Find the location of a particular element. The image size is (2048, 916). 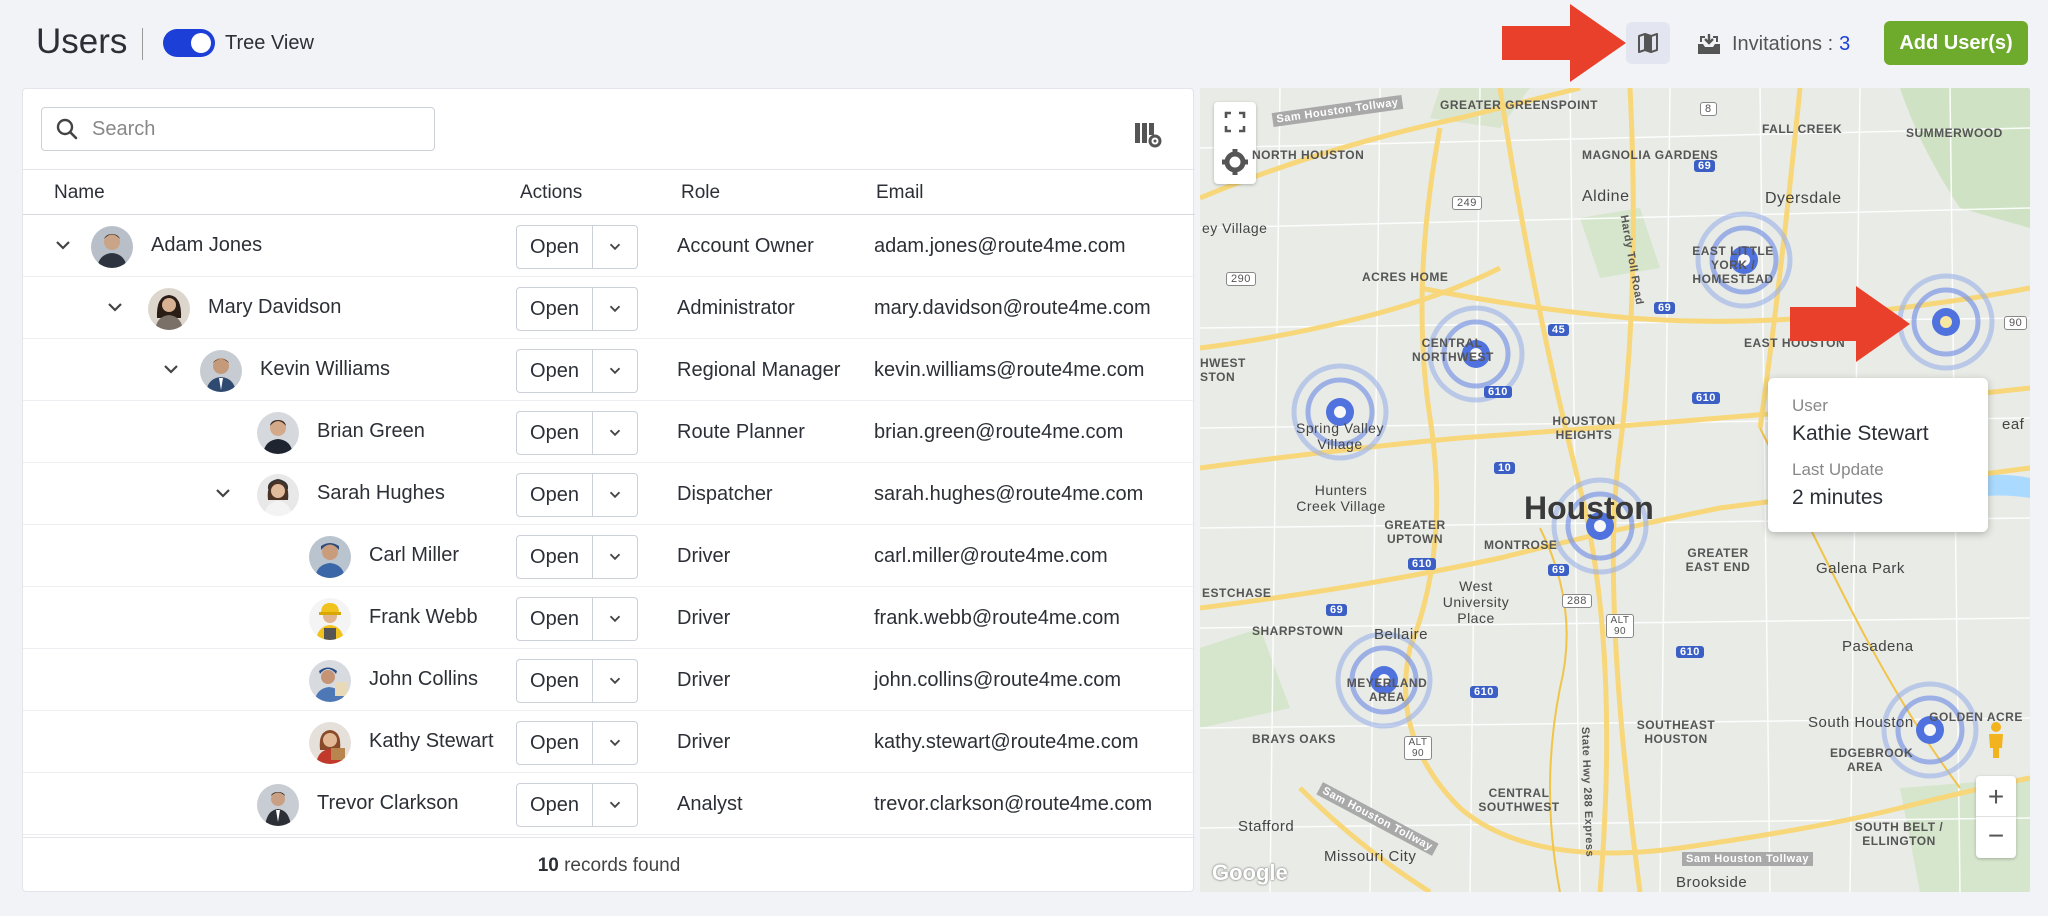

user-email: trevor.clarkson@route4me.com is located at coordinates (1013, 804).